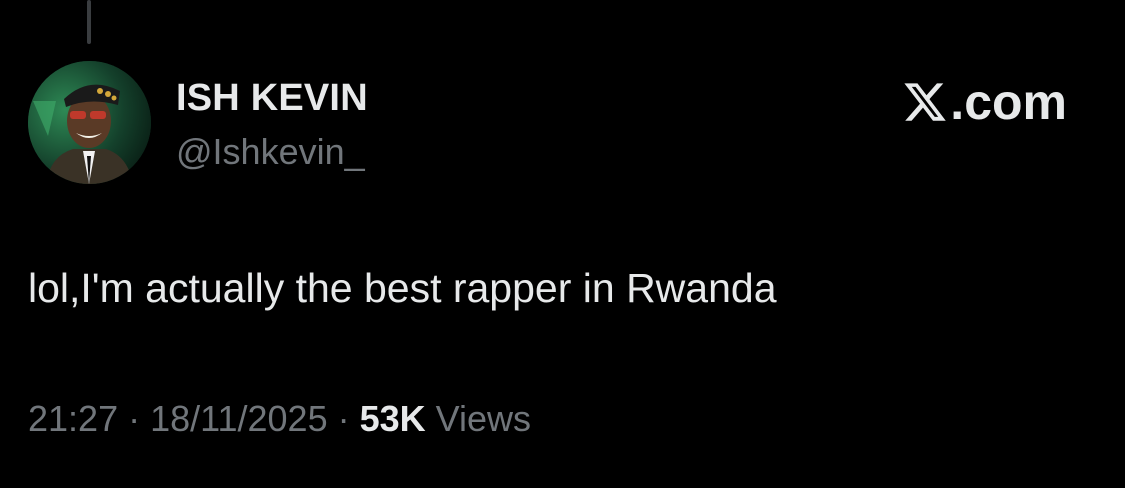  I want to click on tweet-metadata: 21:27 · 18/11/2025 · 53K Views, so click(279, 419).